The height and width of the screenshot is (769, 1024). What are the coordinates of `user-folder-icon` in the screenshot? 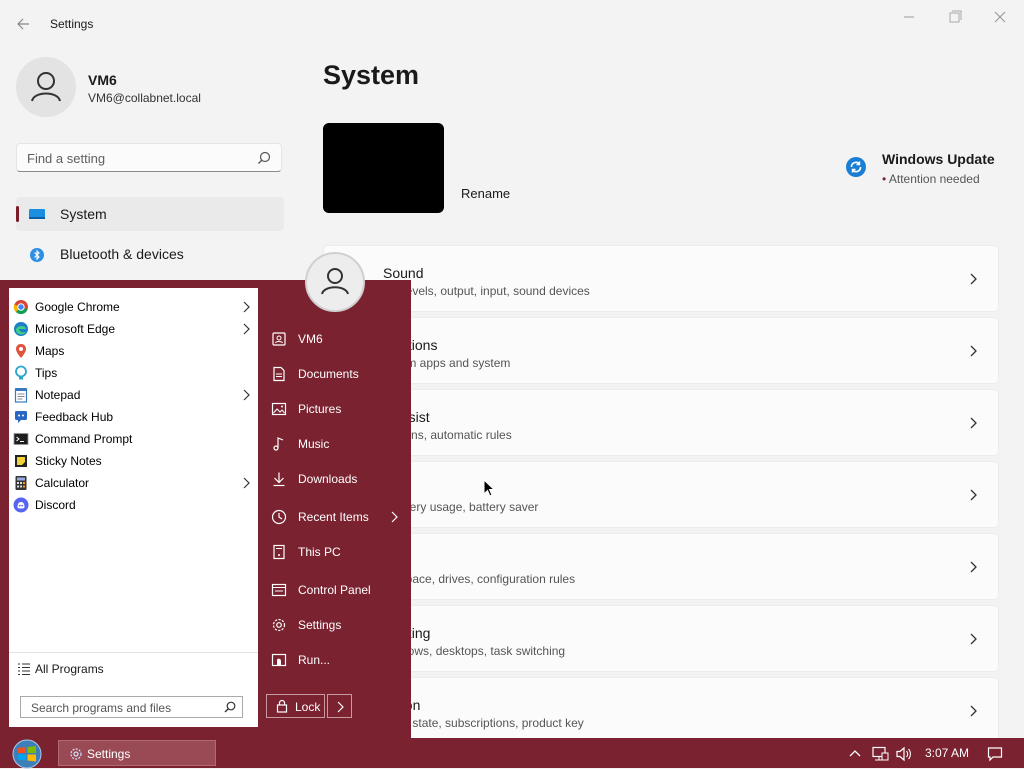 It's located at (279, 339).